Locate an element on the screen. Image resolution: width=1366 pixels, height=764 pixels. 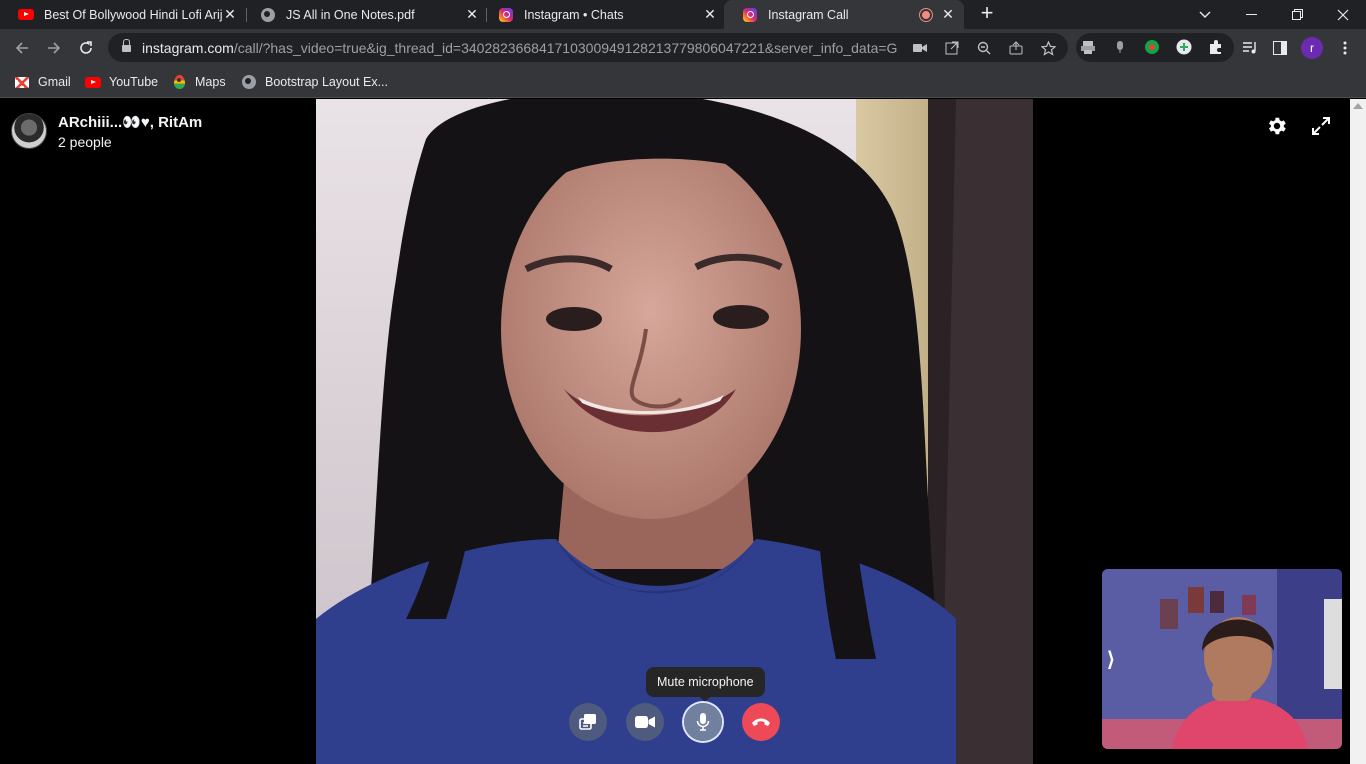
url-host: instagram.com is located at coordinates (188, 48).